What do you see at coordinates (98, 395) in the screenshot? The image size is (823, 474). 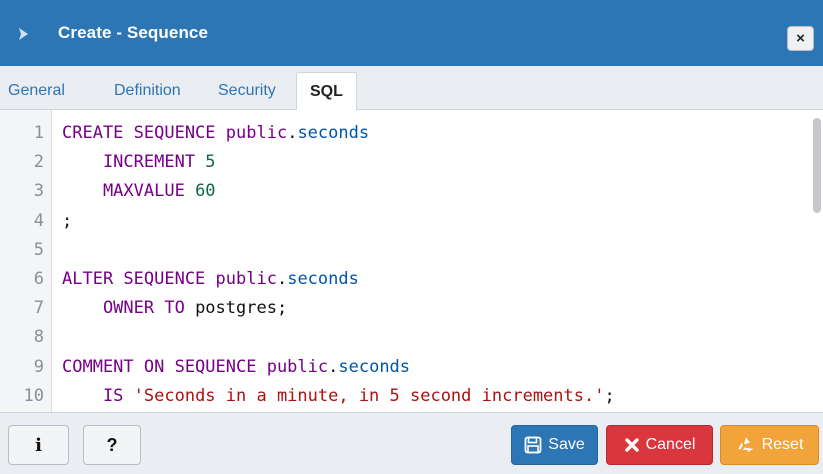 I see `code-token: IS` at bounding box center [98, 395].